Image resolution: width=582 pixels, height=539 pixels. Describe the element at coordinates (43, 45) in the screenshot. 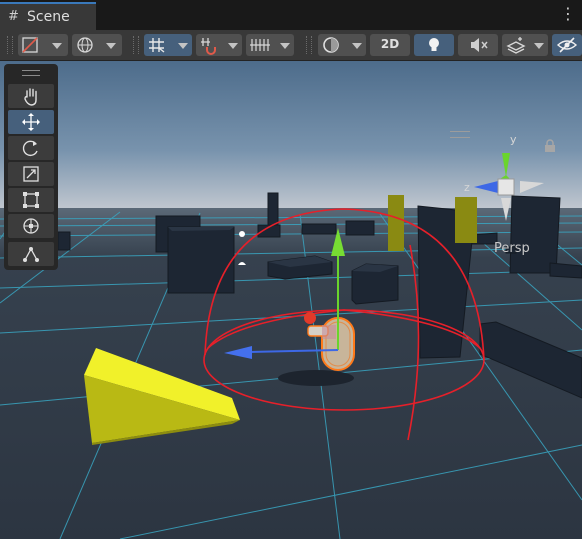

I see `draw-mode-dropdown` at that location.